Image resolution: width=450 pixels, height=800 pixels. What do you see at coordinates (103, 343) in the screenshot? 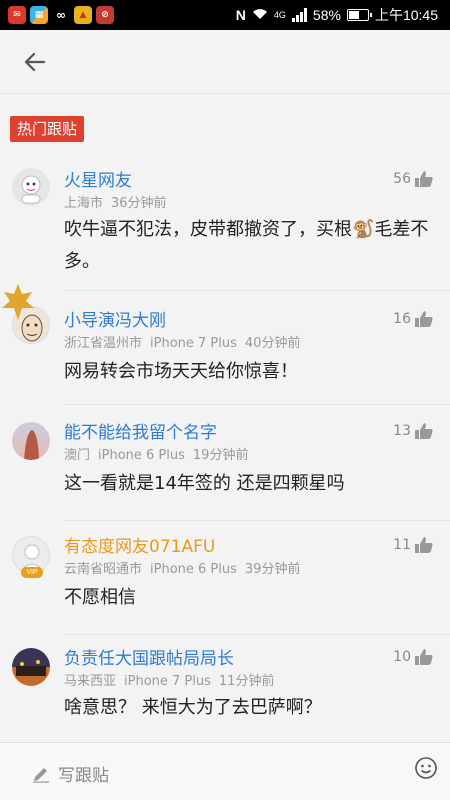
I see `location: 浙江省温州市` at bounding box center [103, 343].